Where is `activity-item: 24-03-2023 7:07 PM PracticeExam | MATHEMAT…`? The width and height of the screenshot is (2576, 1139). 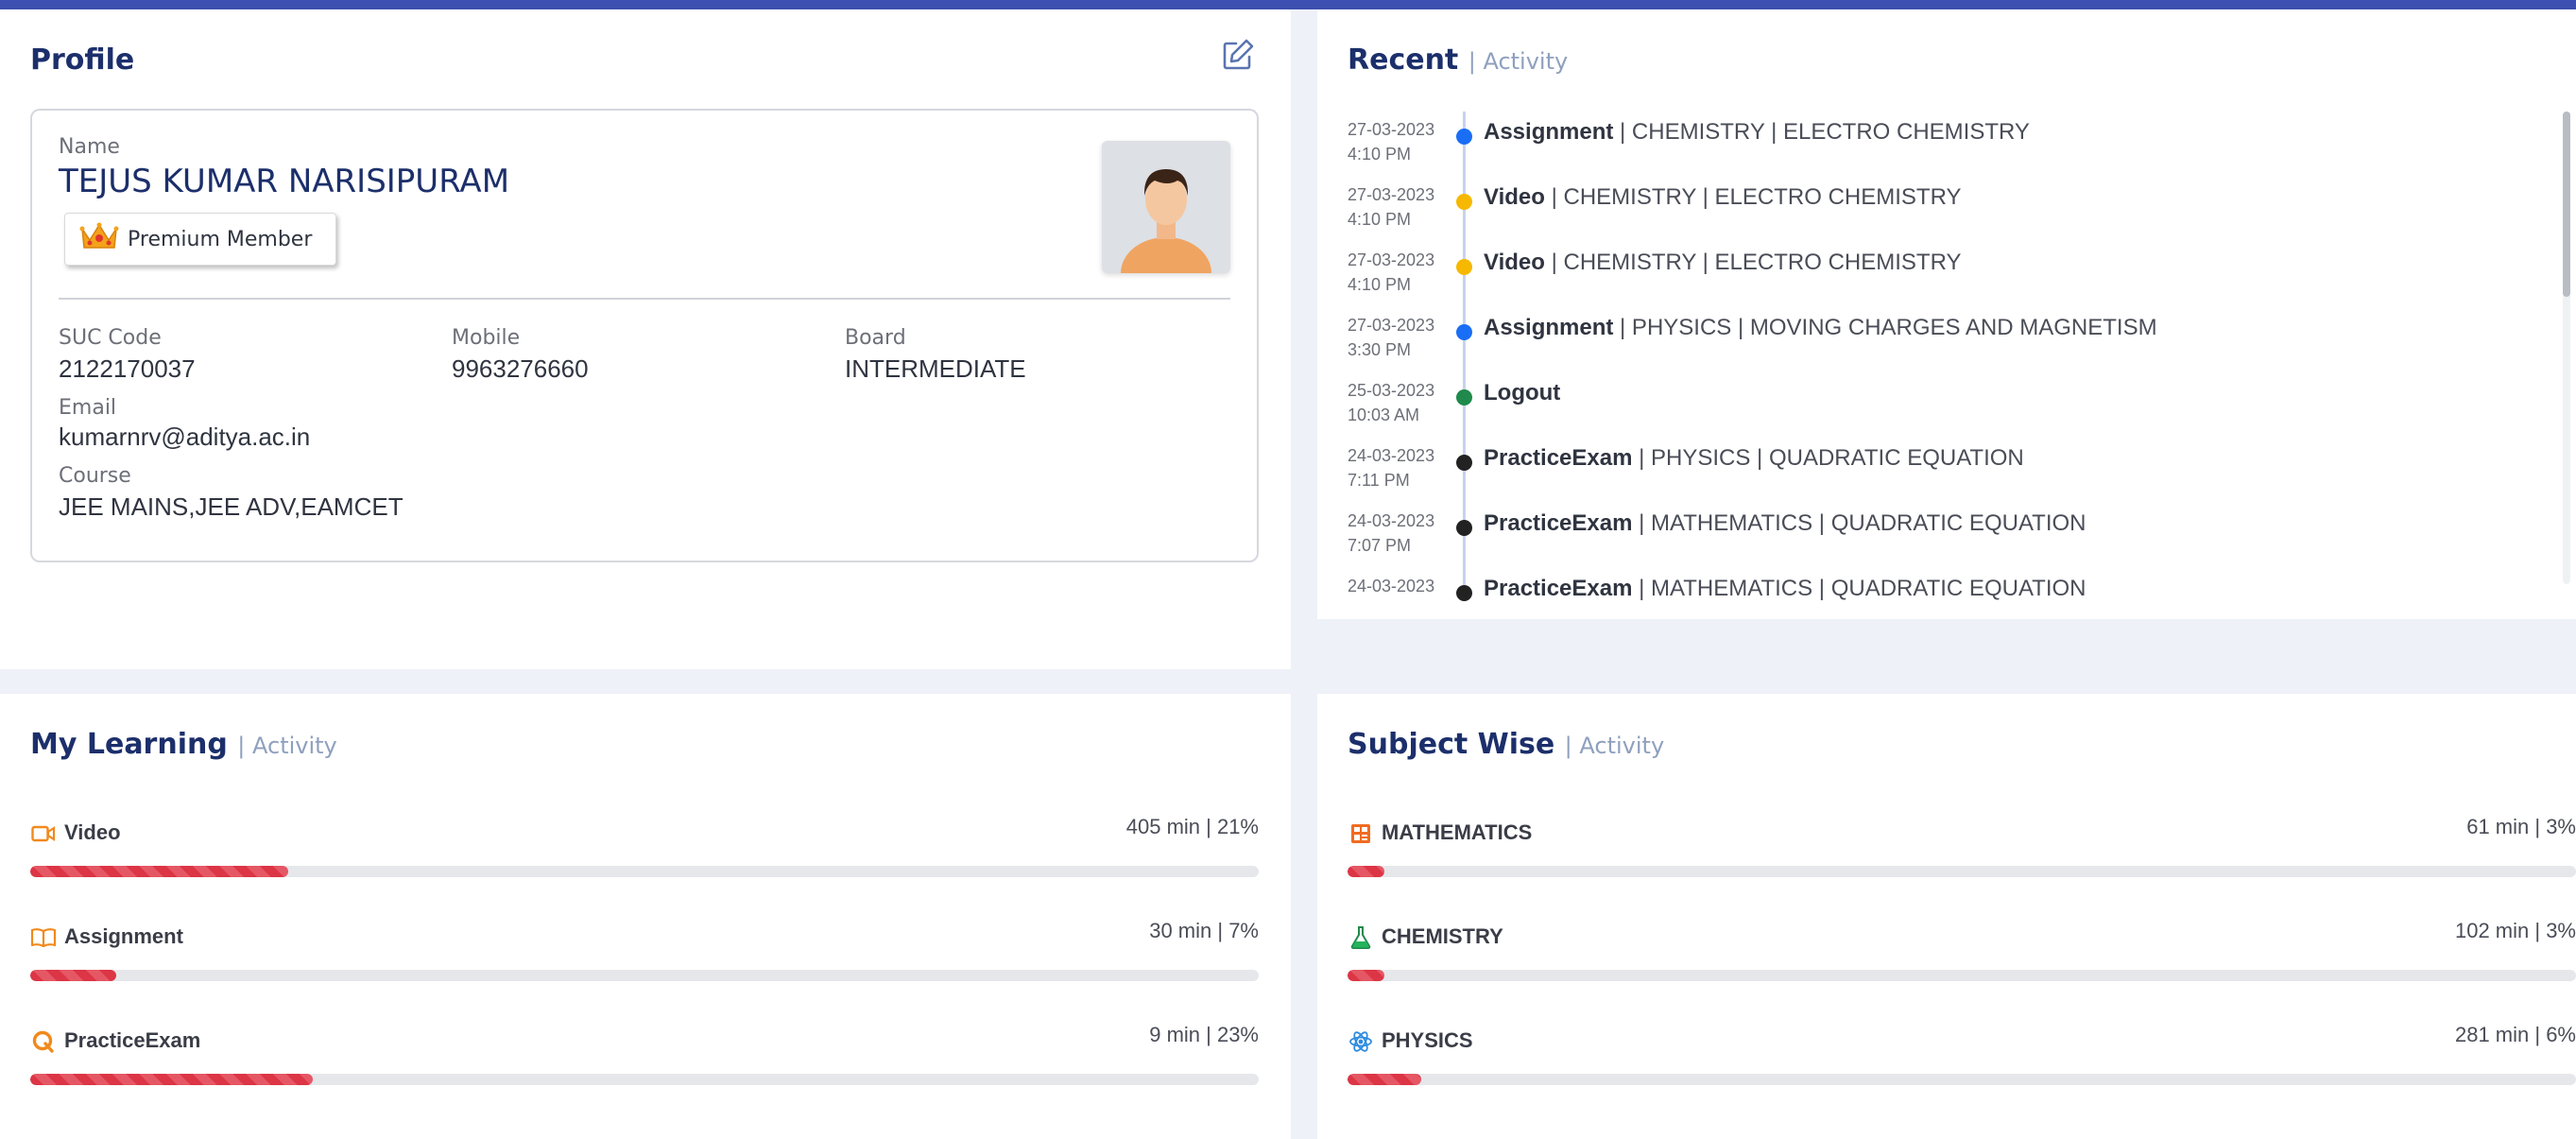 activity-item: 24-03-2023 7:07 PM PracticeExam | MATHEMAT… is located at coordinates (1948, 531).